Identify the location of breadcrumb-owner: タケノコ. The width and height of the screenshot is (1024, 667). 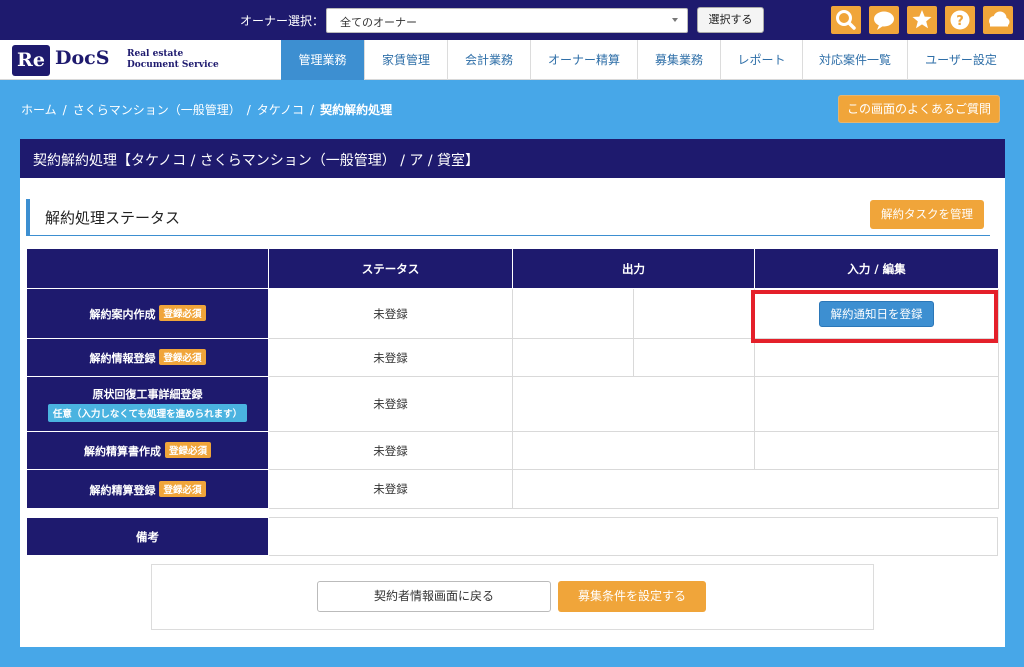
(280, 110).